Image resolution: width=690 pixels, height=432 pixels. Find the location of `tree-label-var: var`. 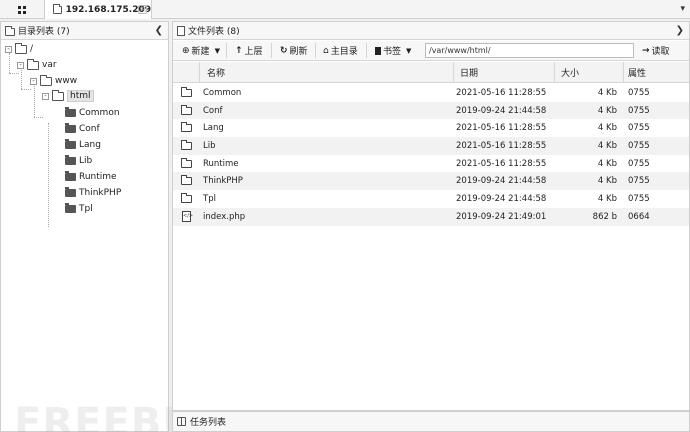

tree-label-var: var is located at coordinates (49, 65).